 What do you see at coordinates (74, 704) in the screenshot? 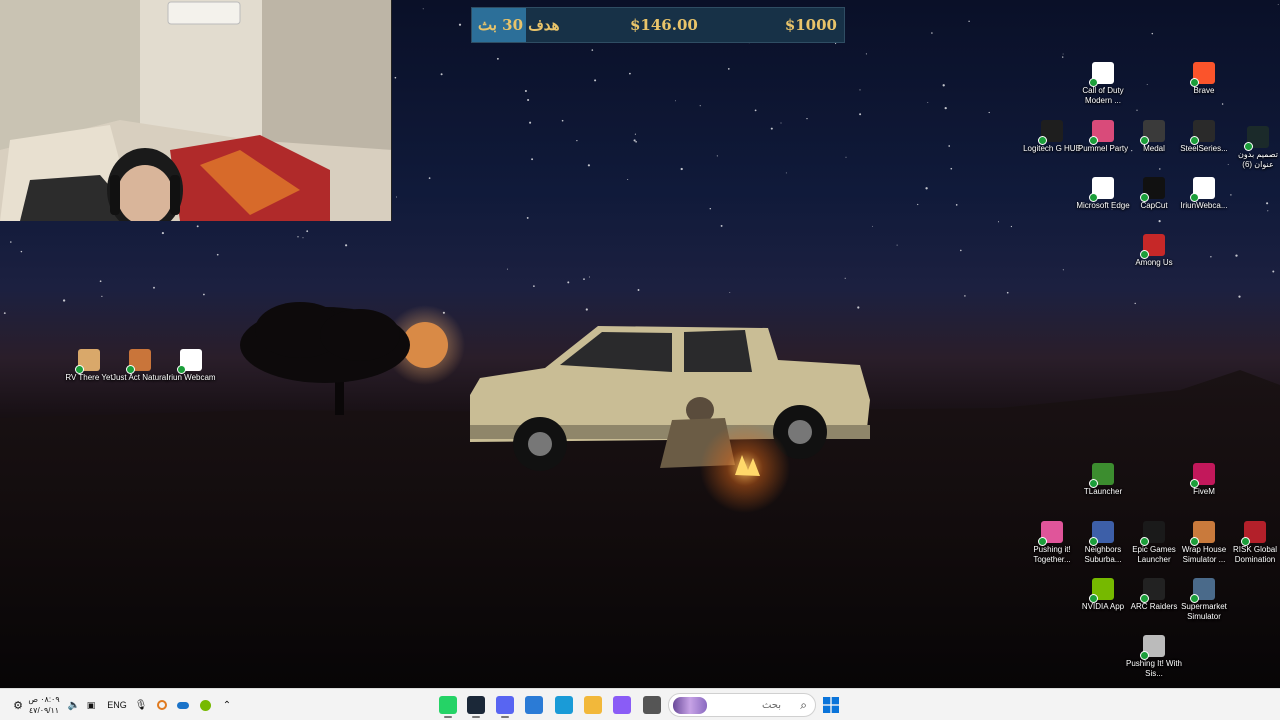
I see `volume-icon: 🔈` at bounding box center [74, 704].